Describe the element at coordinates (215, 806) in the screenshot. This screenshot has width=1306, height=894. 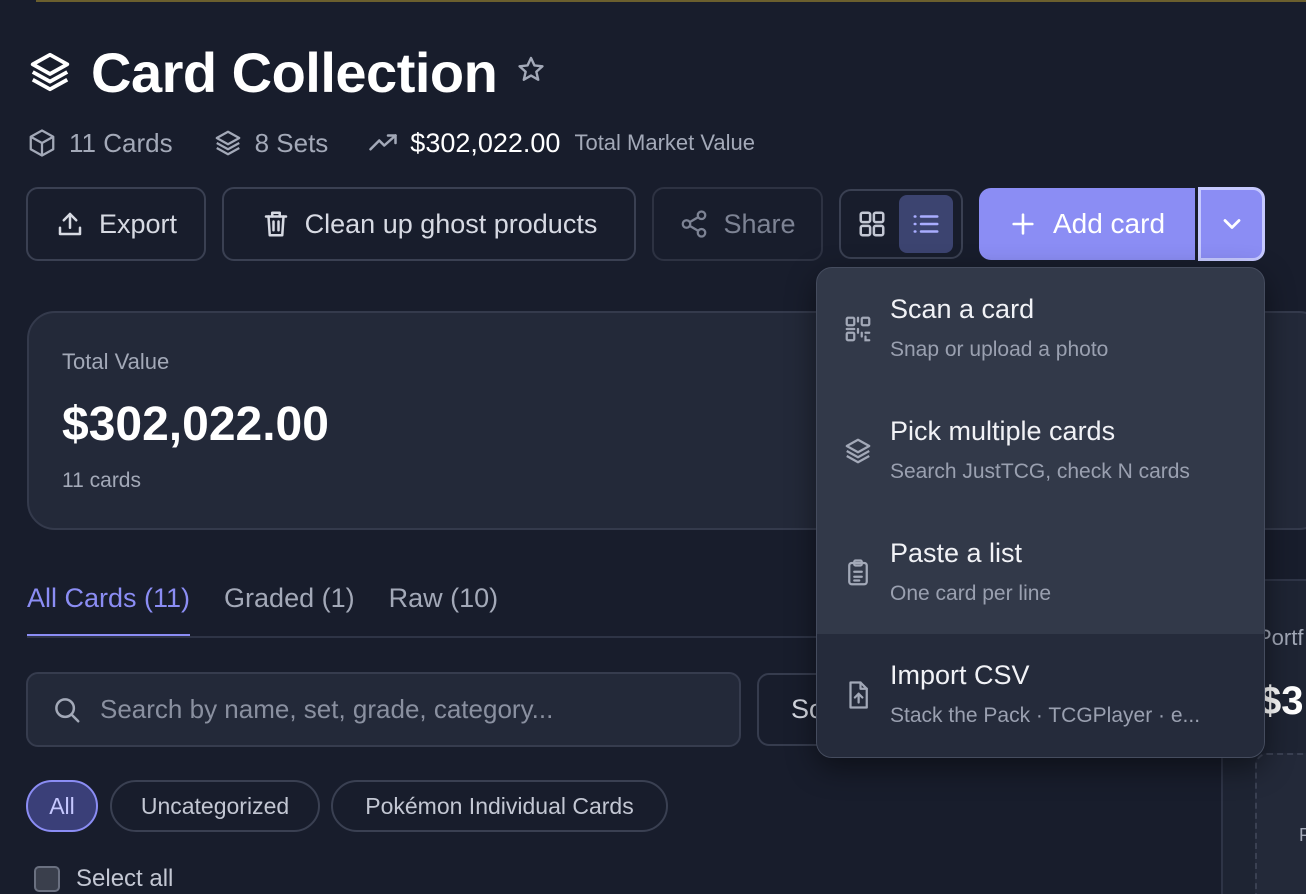
I see `filter-chip-uncategorized: Uncategorized` at that location.